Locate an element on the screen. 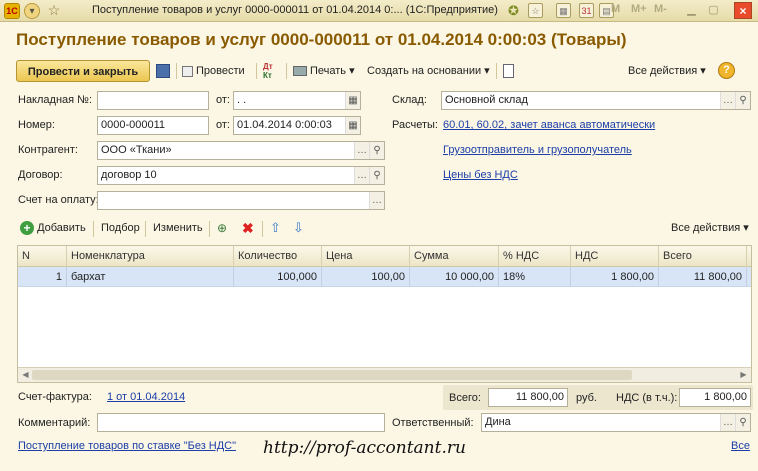  favorite-star-icon: ☆ is located at coordinates (54, 10).